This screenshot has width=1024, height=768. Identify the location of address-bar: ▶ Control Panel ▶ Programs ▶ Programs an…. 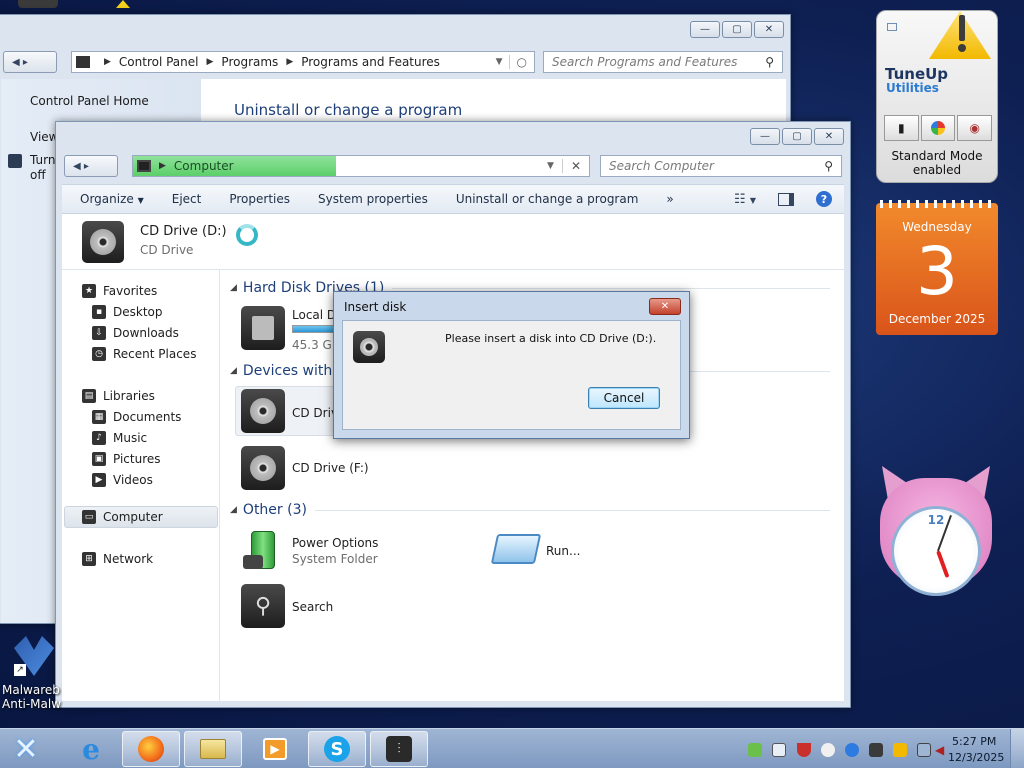
(303, 62).